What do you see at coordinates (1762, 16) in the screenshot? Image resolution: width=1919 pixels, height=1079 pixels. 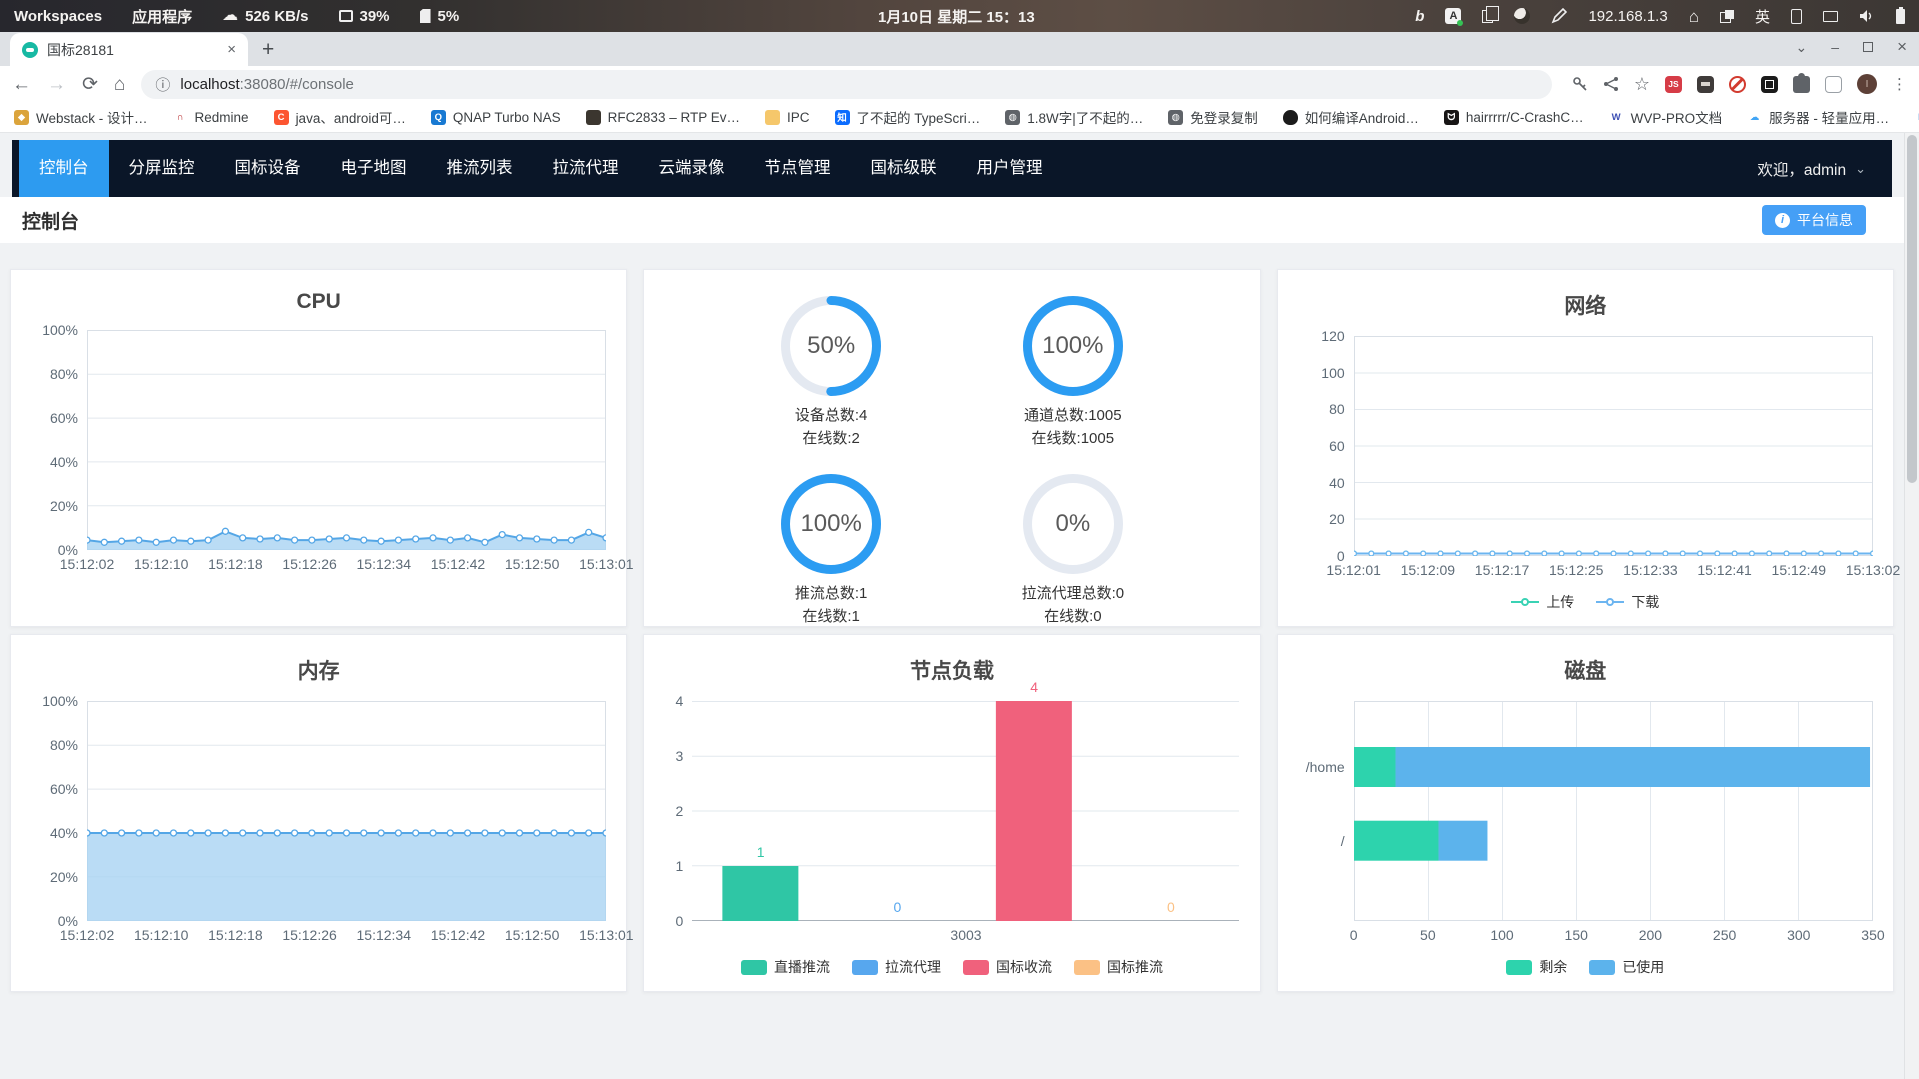 I see `input-method-indicator: 英` at bounding box center [1762, 16].